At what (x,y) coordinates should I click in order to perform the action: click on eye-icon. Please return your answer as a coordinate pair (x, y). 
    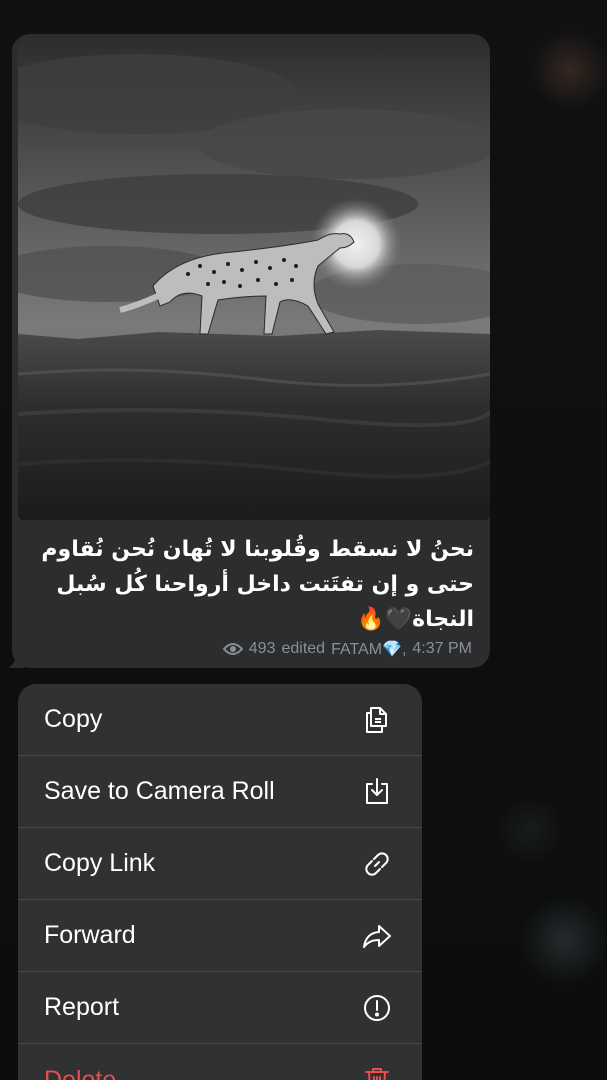
    Looking at the image, I should click on (233, 649).